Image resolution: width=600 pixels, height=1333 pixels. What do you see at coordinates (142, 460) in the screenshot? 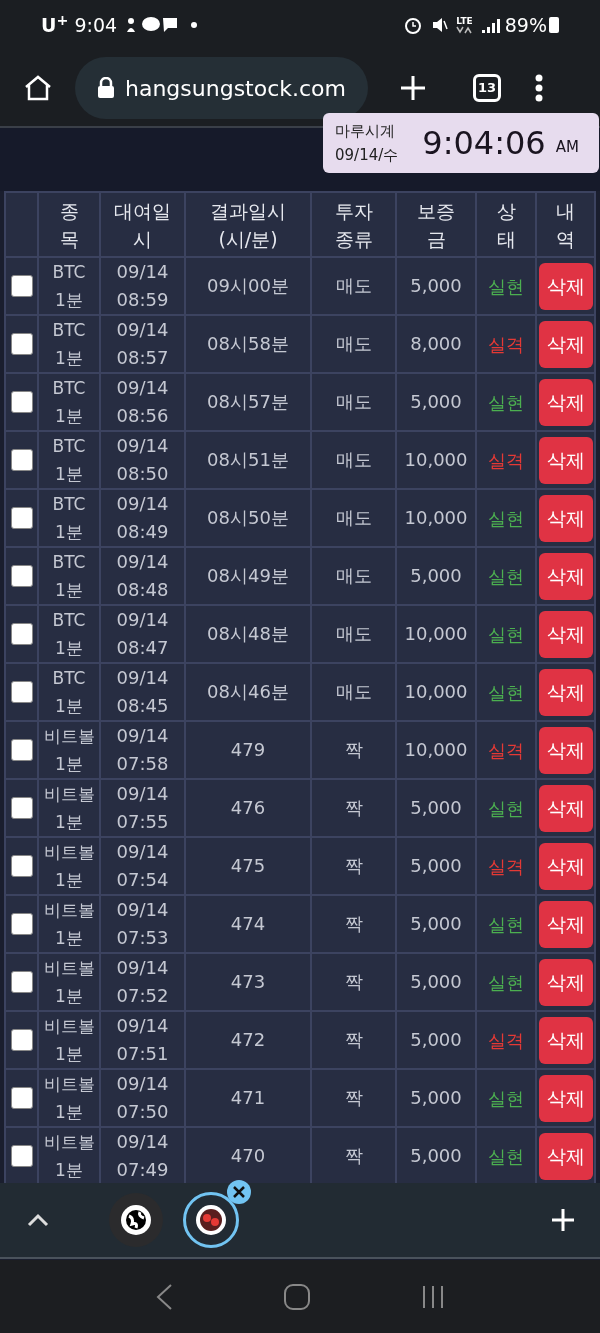
I see `table-cell: 09/14 08:50` at bounding box center [142, 460].